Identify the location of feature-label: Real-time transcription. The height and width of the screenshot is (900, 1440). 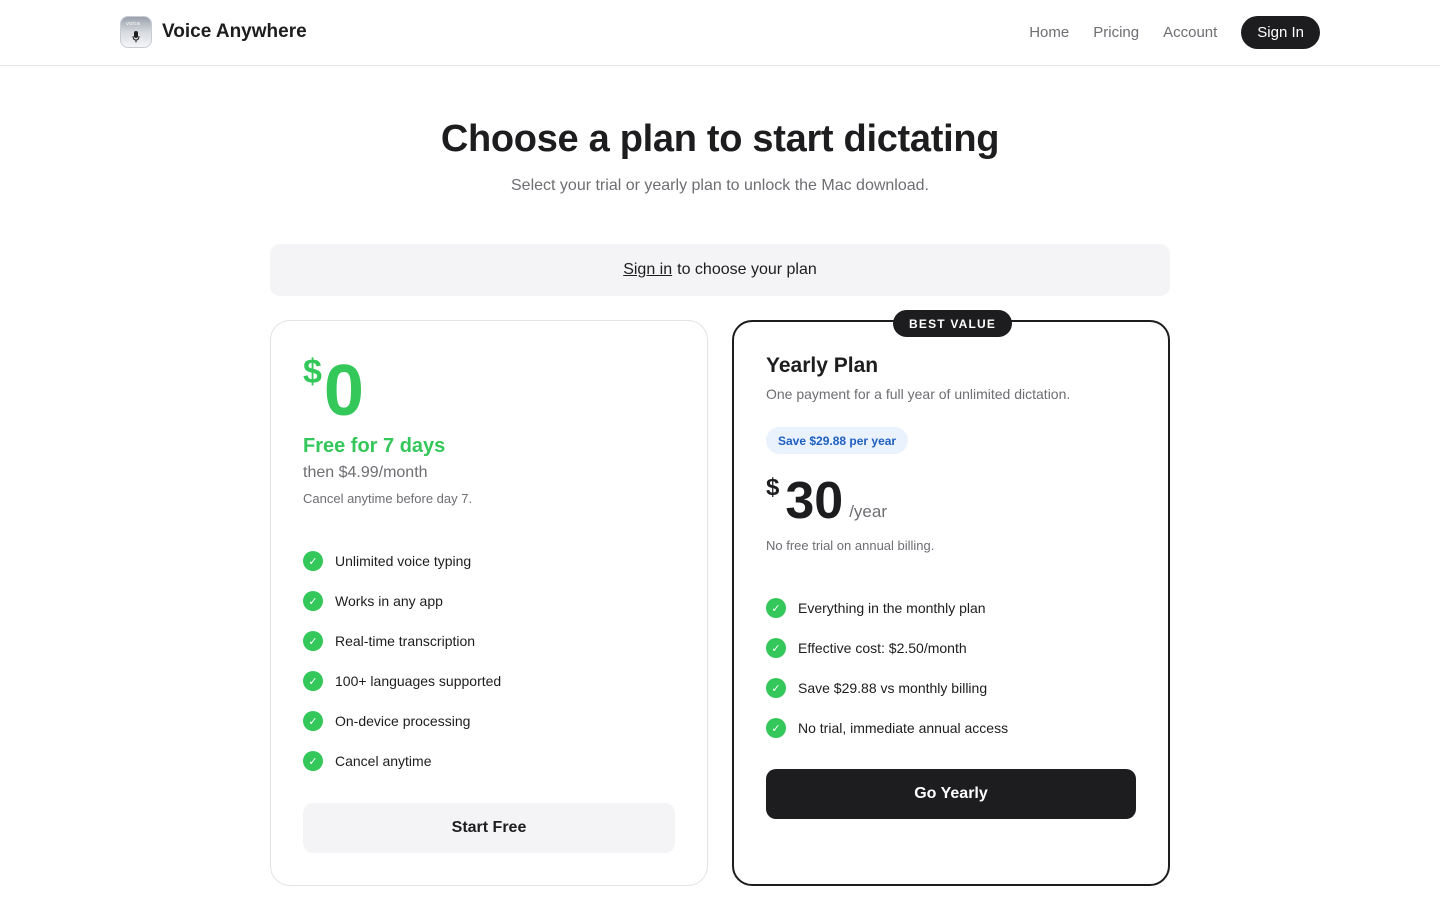
(405, 641).